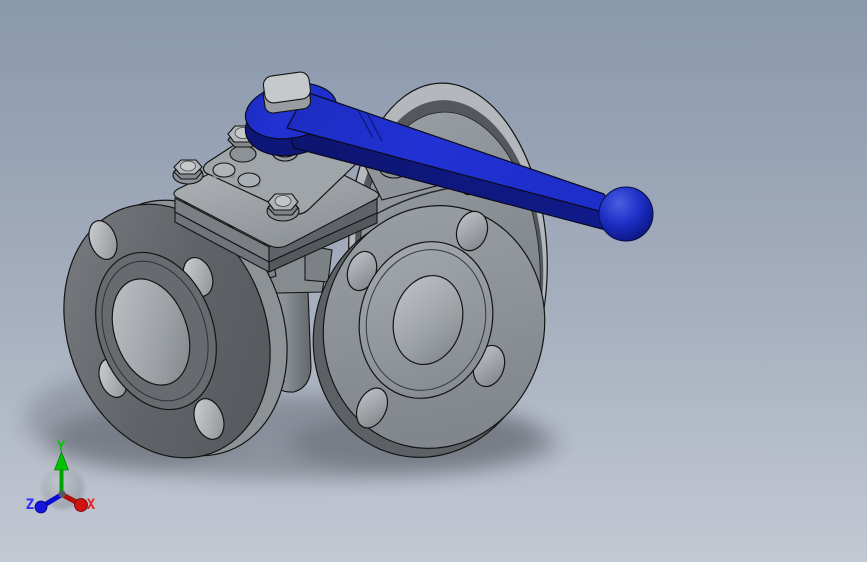 The height and width of the screenshot is (562, 867). What do you see at coordinates (91, 505) in the screenshot?
I see `triad-label-x: X` at bounding box center [91, 505].